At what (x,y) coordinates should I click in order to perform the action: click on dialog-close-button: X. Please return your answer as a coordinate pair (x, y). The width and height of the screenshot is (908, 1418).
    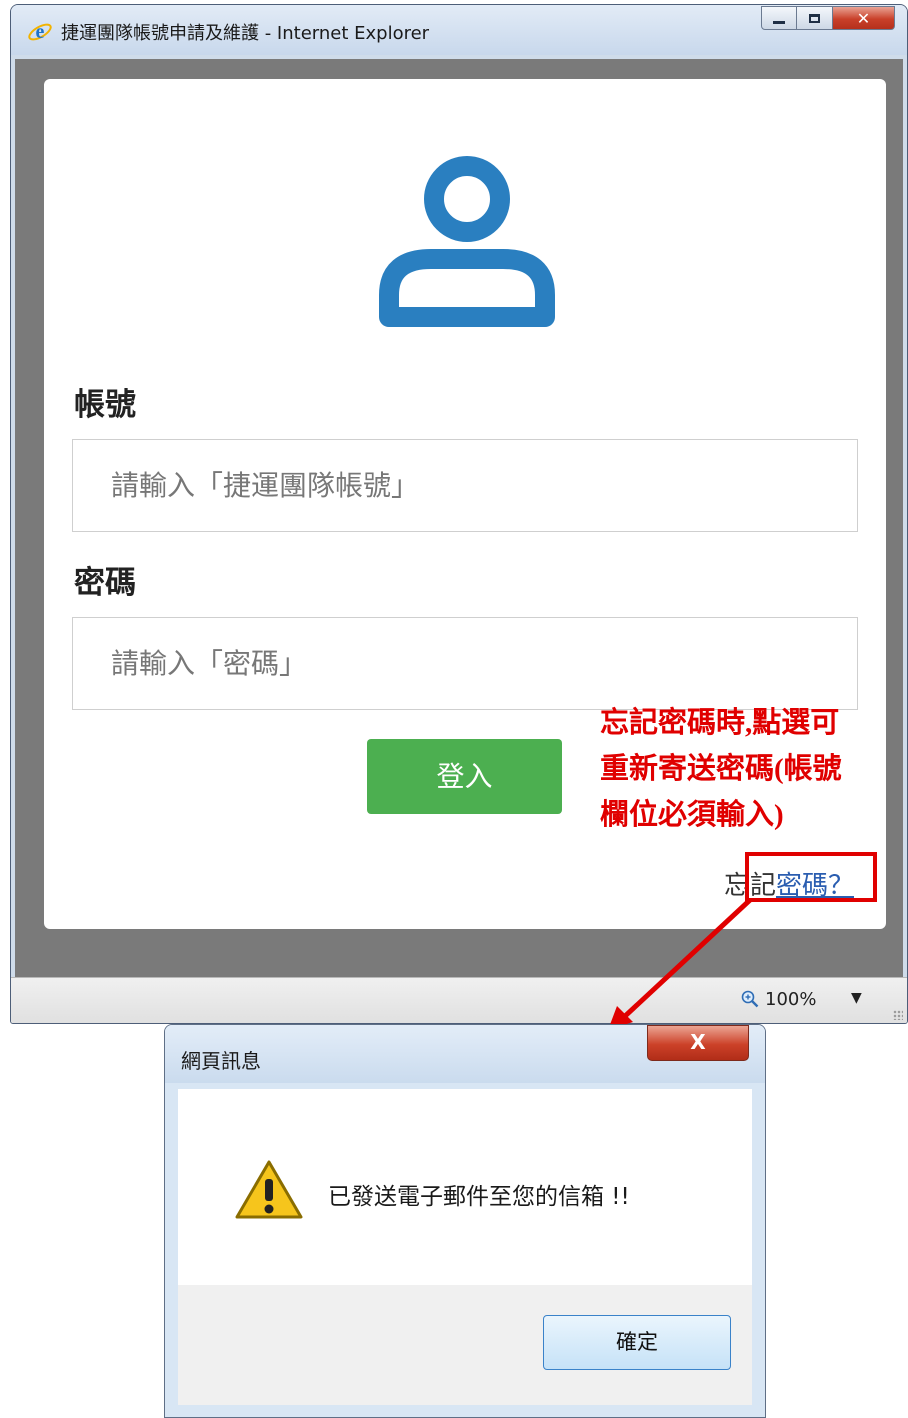
    Looking at the image, I should click on (698, 1043).